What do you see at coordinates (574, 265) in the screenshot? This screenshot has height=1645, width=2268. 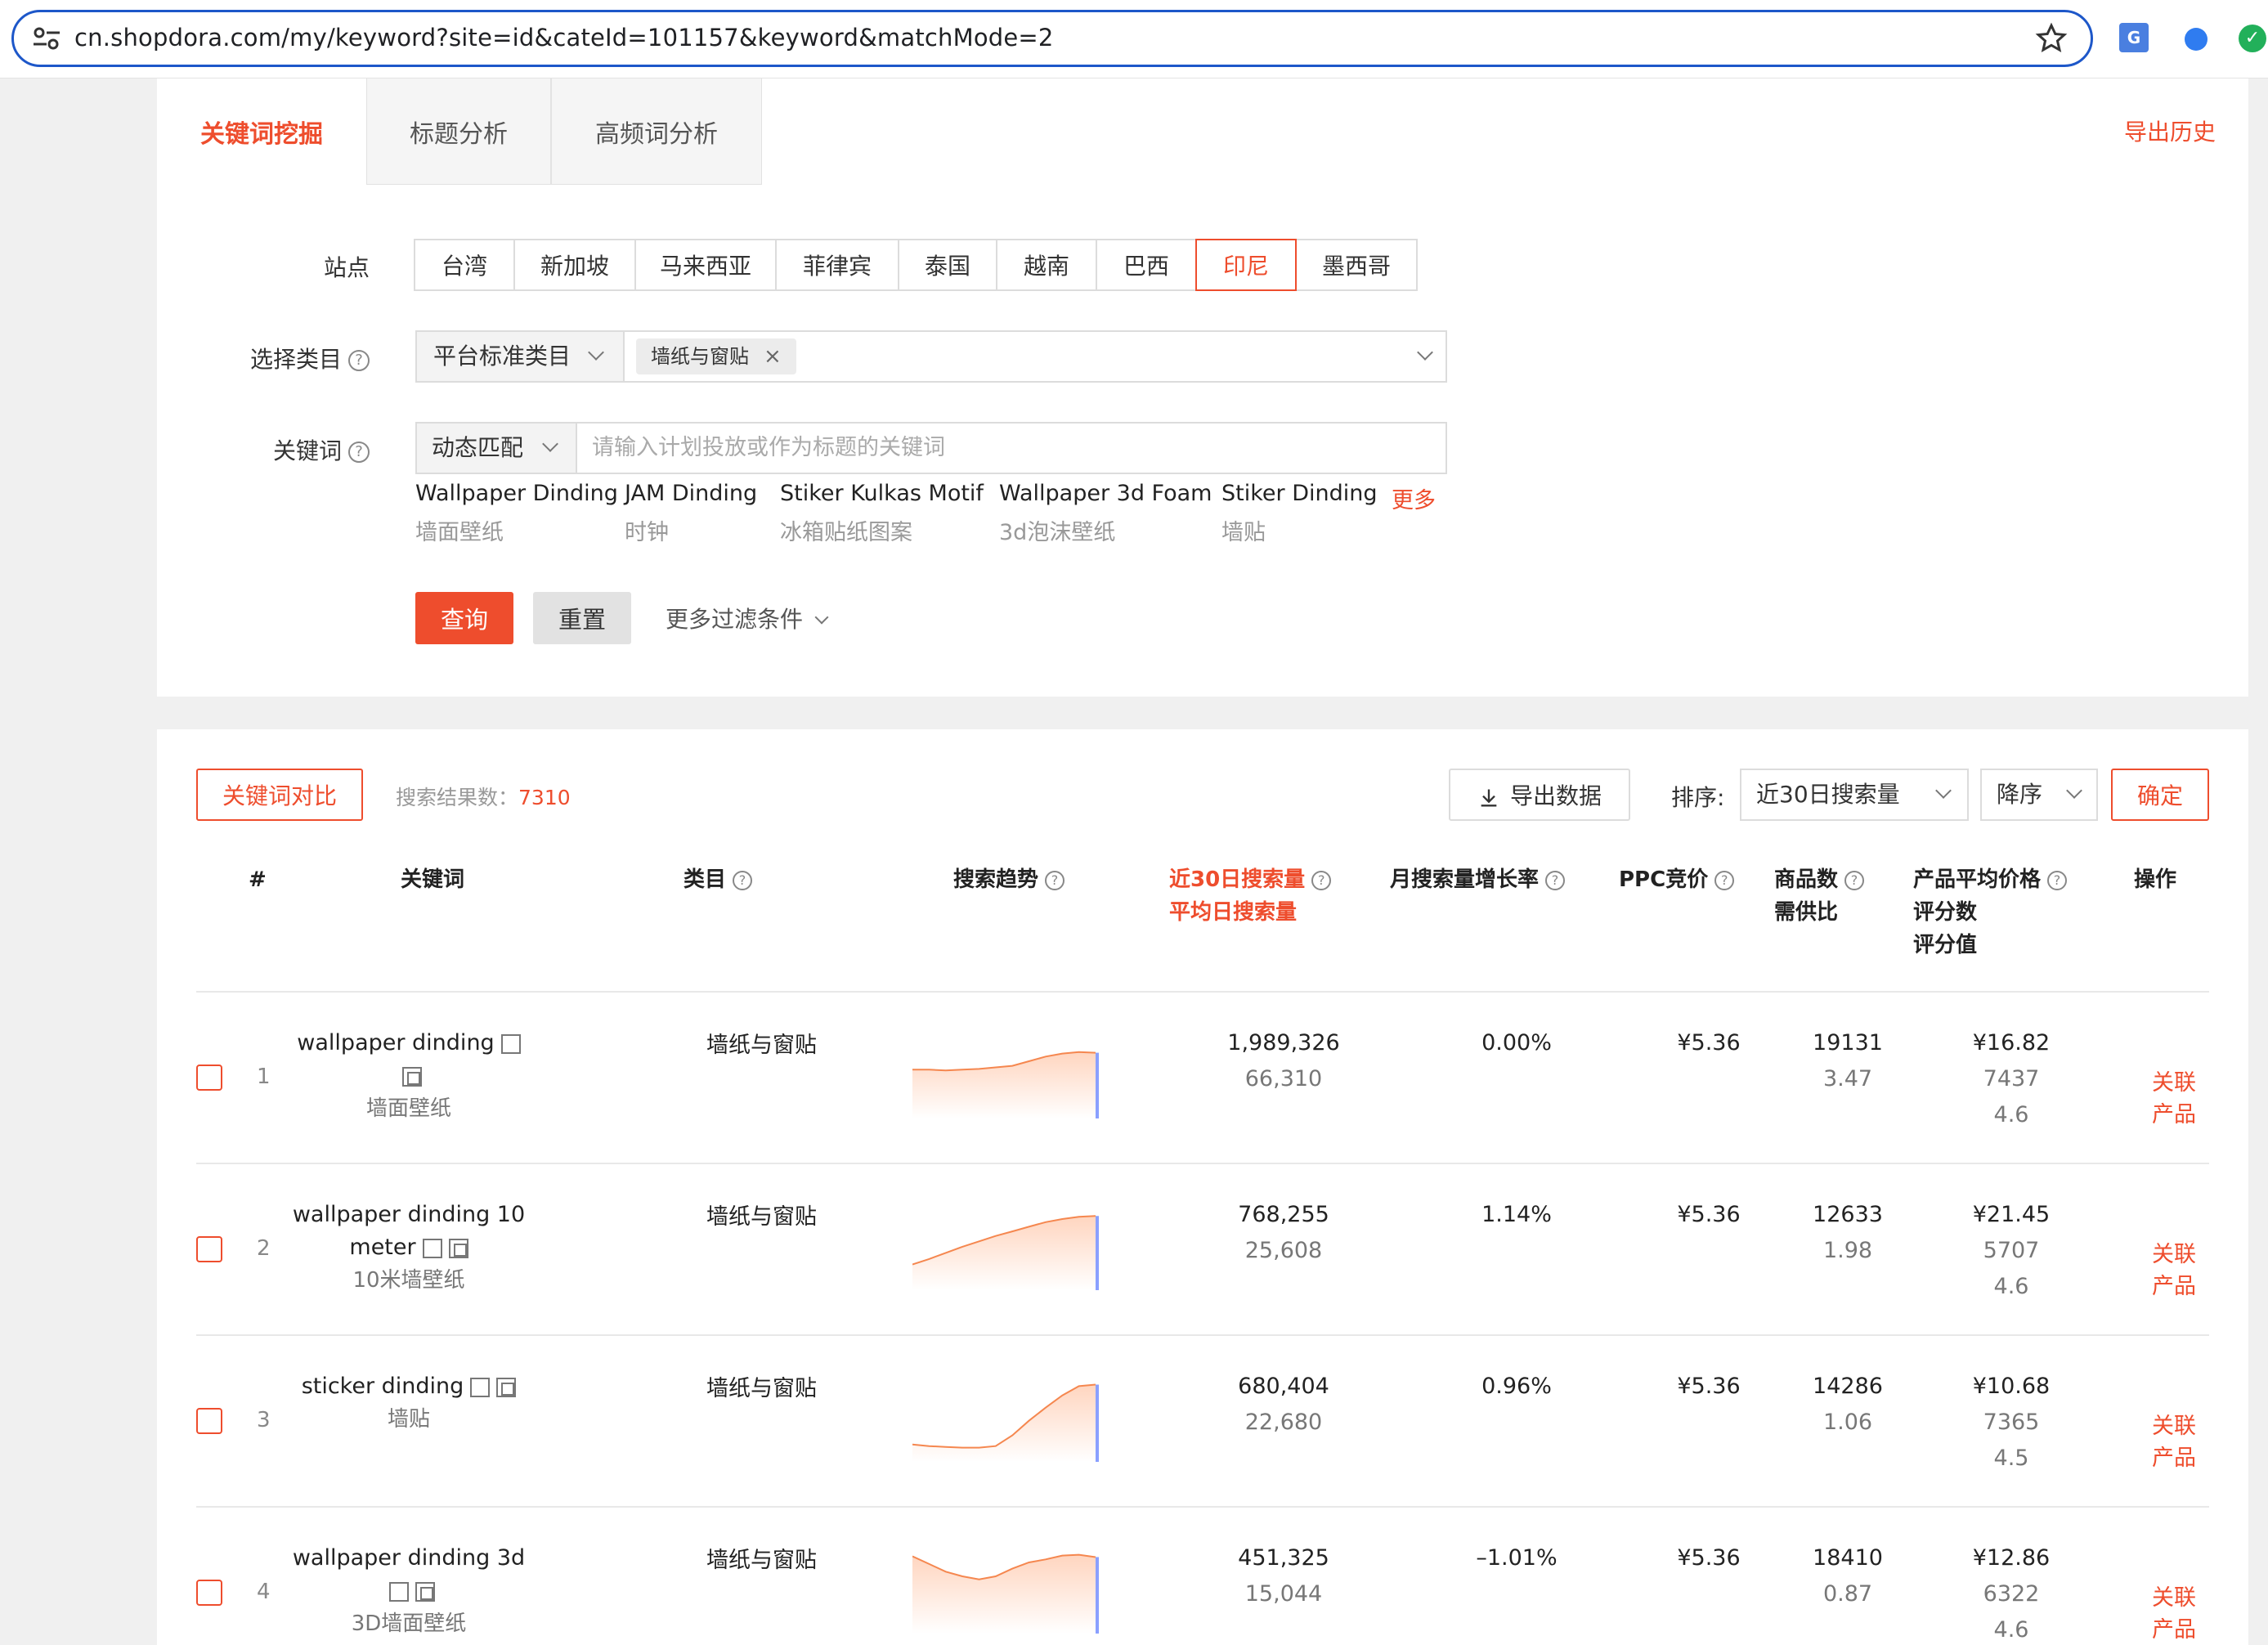 I see `site-option: 新加坡` at bounding box center [574, 265].